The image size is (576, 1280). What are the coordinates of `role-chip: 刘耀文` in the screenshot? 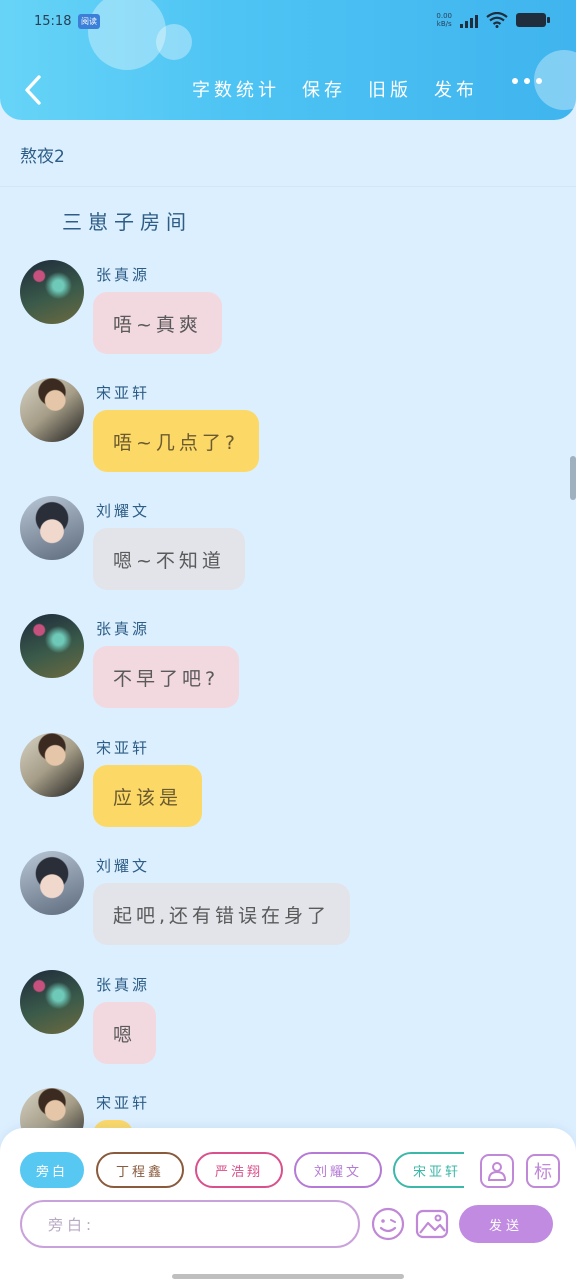 It's located at (338, 1170).